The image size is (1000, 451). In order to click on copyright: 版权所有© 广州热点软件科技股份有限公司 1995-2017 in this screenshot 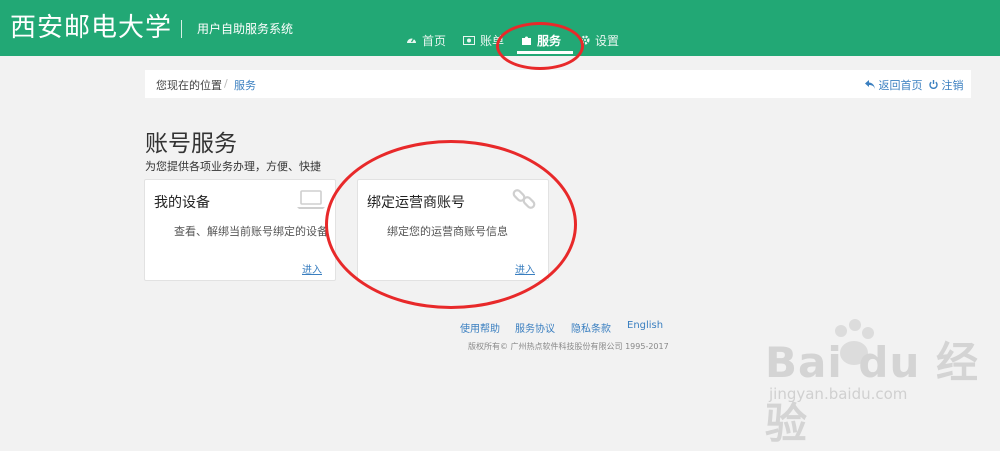, I will do `click(568, 346)`.